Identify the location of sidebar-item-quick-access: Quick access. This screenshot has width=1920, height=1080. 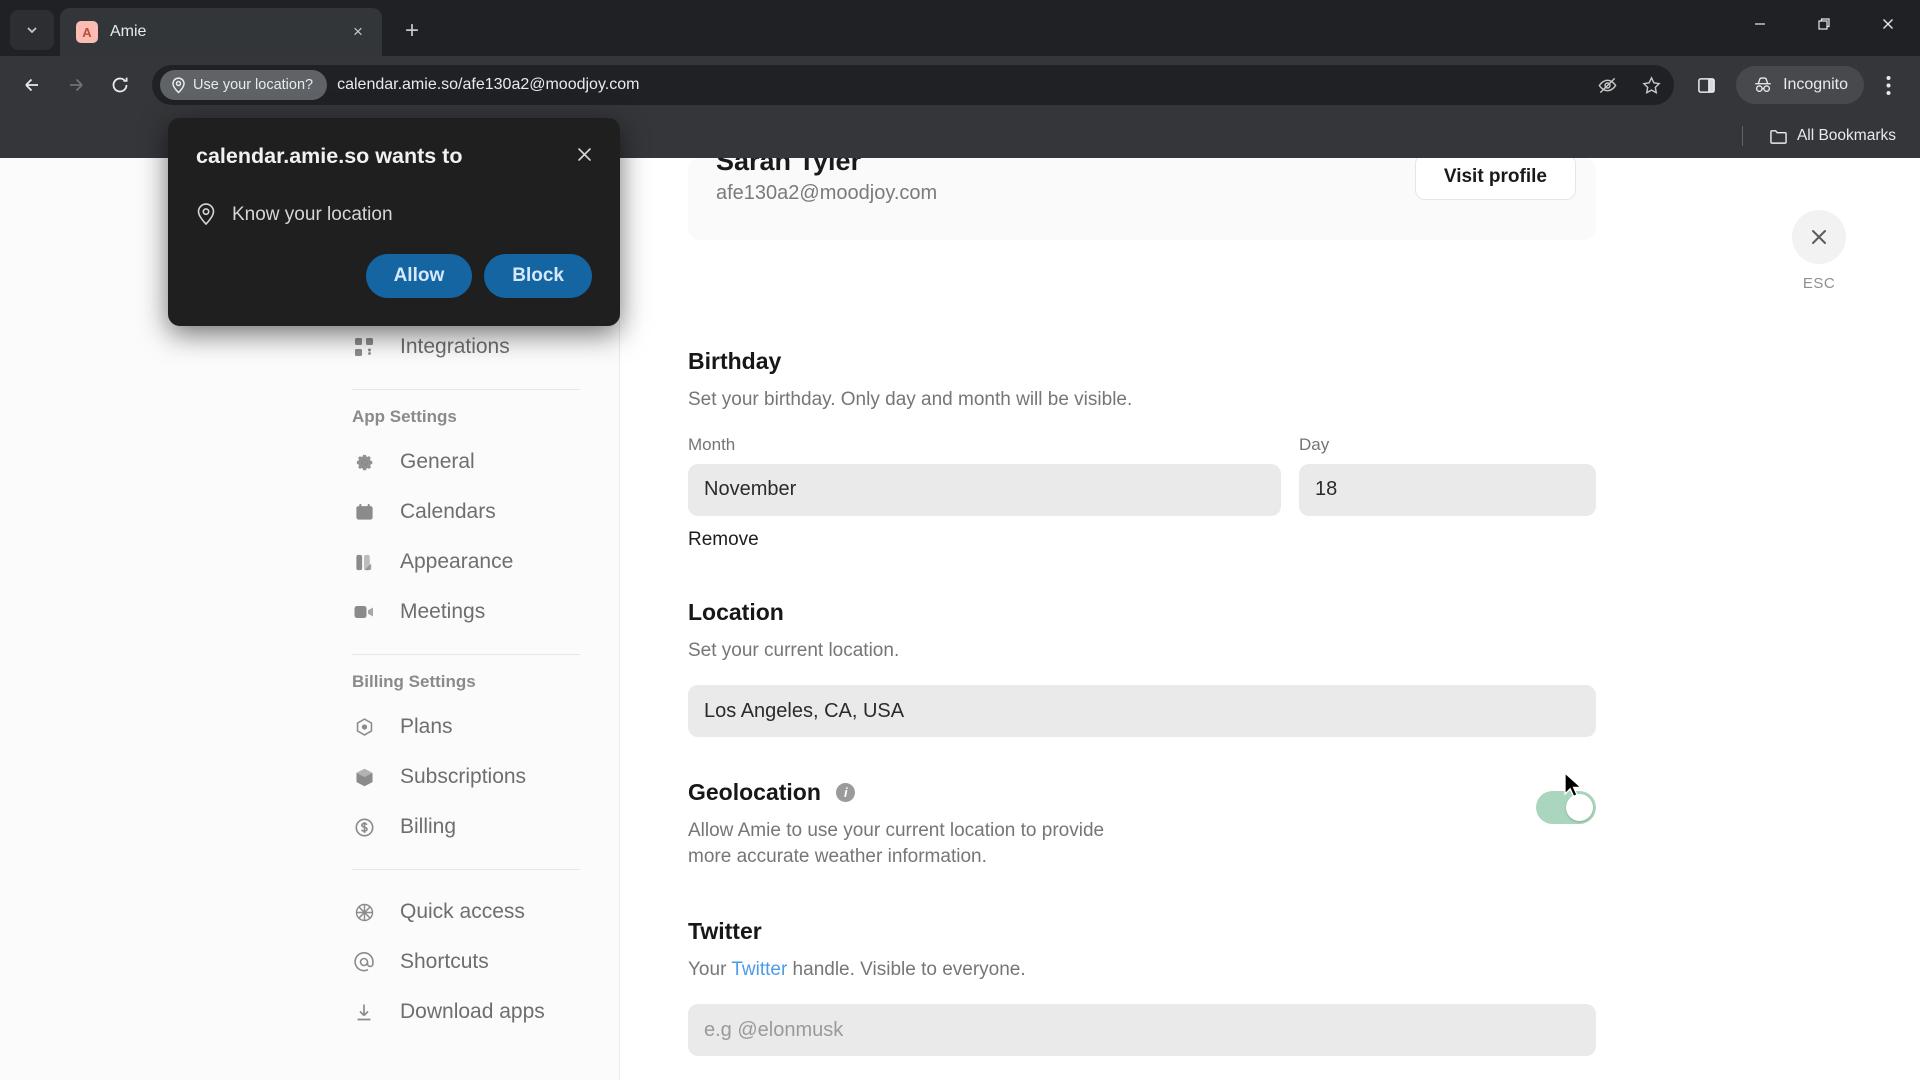
(486, 912).